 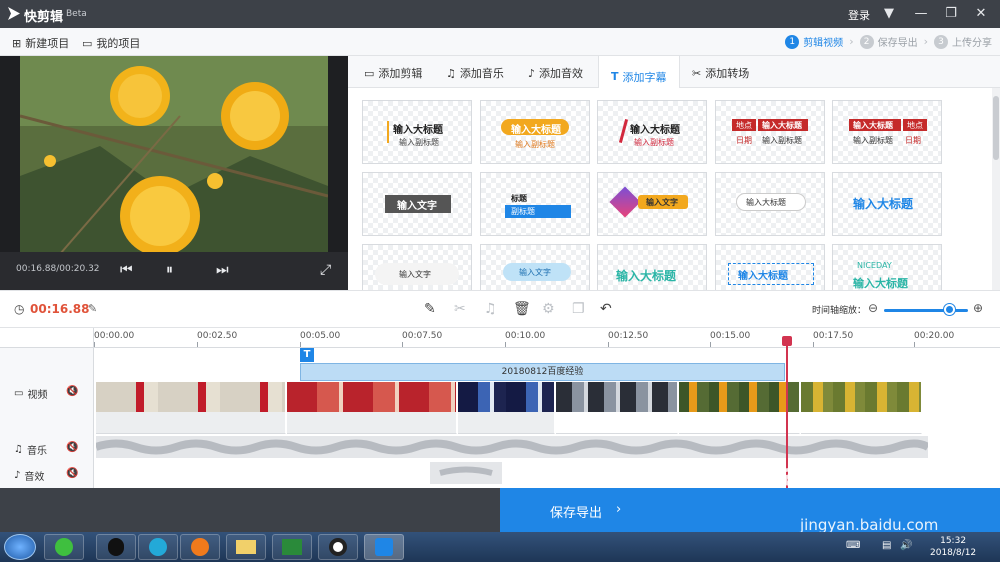 What do you see at coordinates (116, 547) in the screenshot?
I see `taskbar-app-qq` at bounding box center [116, 547].